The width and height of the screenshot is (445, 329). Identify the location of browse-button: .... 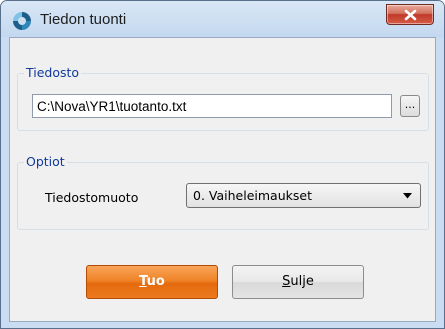
(410, 106).